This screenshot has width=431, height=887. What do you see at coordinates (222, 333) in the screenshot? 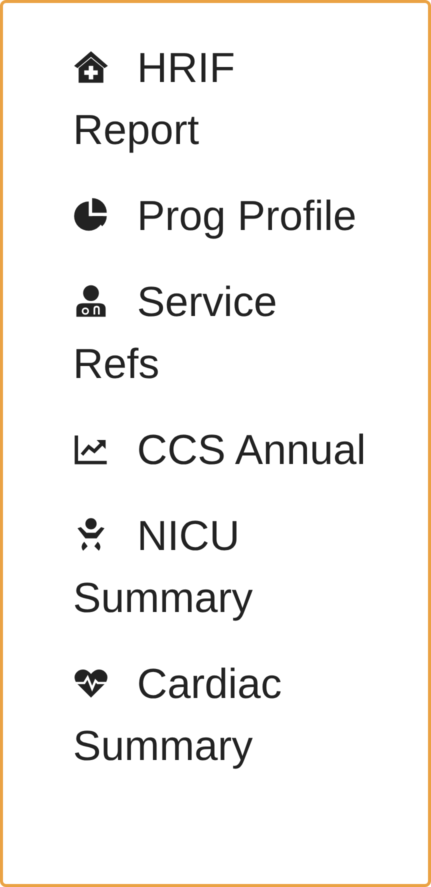
I see `nav-link: Service Refs` at bounding box center [222, 333].